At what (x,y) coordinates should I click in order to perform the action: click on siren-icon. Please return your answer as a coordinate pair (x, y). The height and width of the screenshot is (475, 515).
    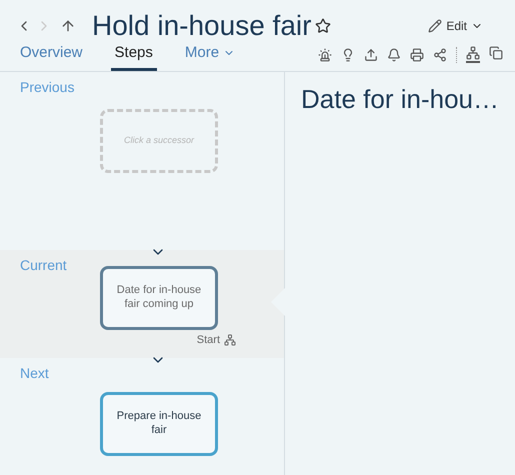
    Looking at the image, I should click on (325, 55).